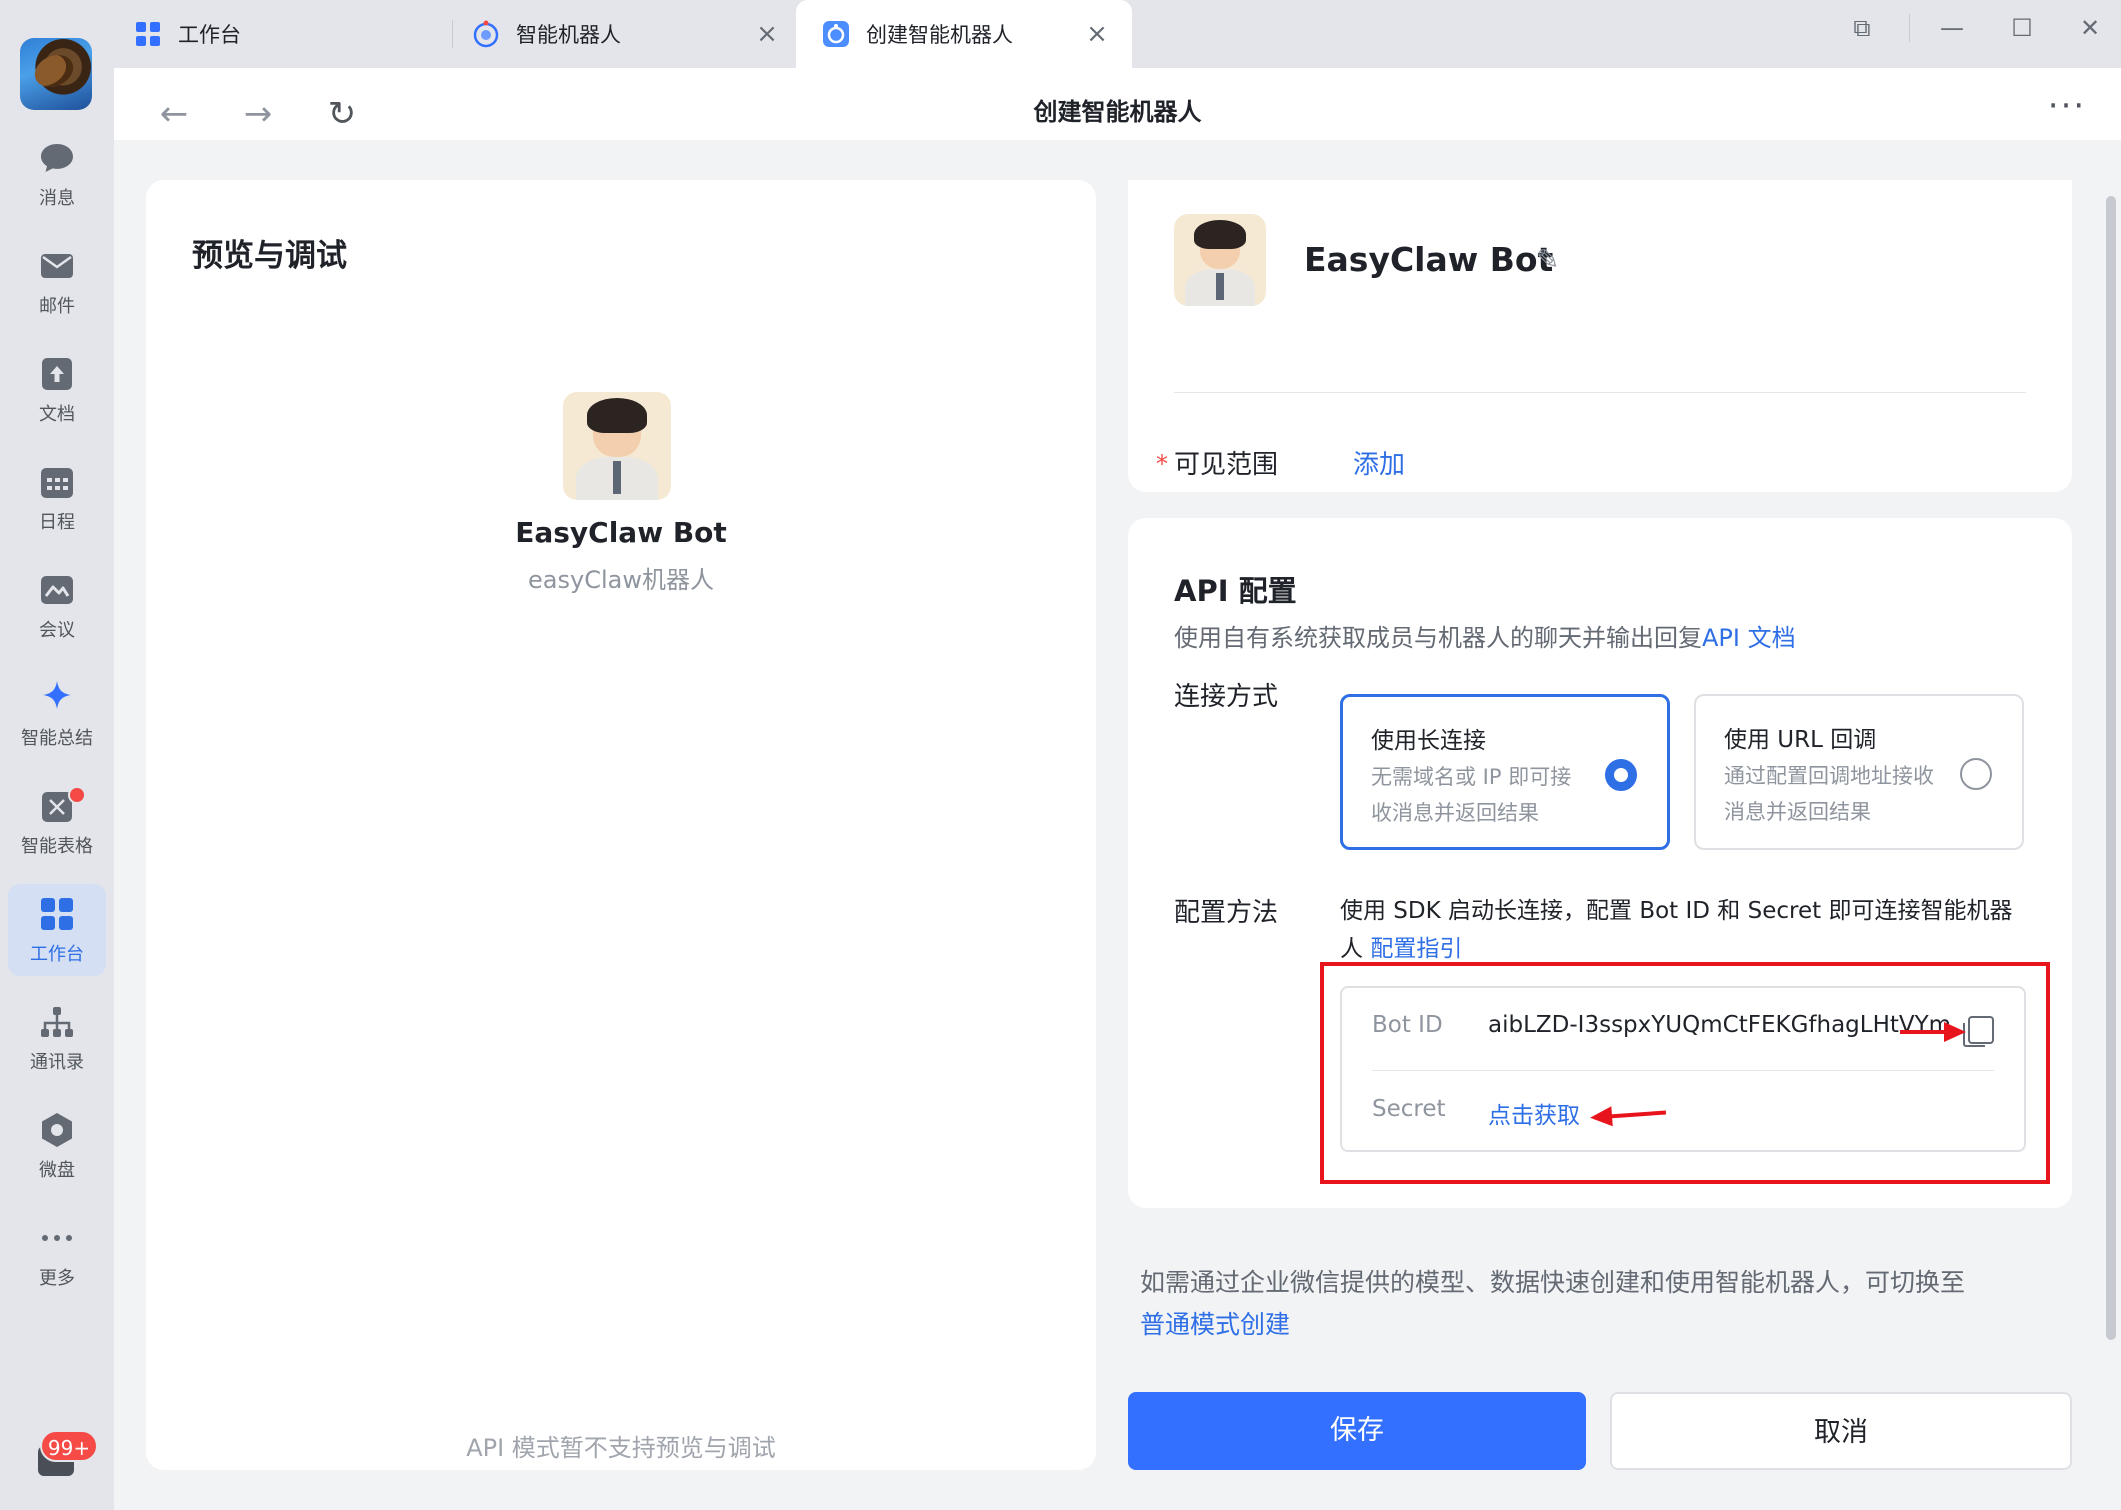  What do you see at coordinates (1590, 1304) in the screenshot?
I see `mode-switch-note: 如需通过企业微信提供的模型、数据快速创建和使用智能机器人，可切换至 普通模式创建` at bounding box center [1590, 1304].